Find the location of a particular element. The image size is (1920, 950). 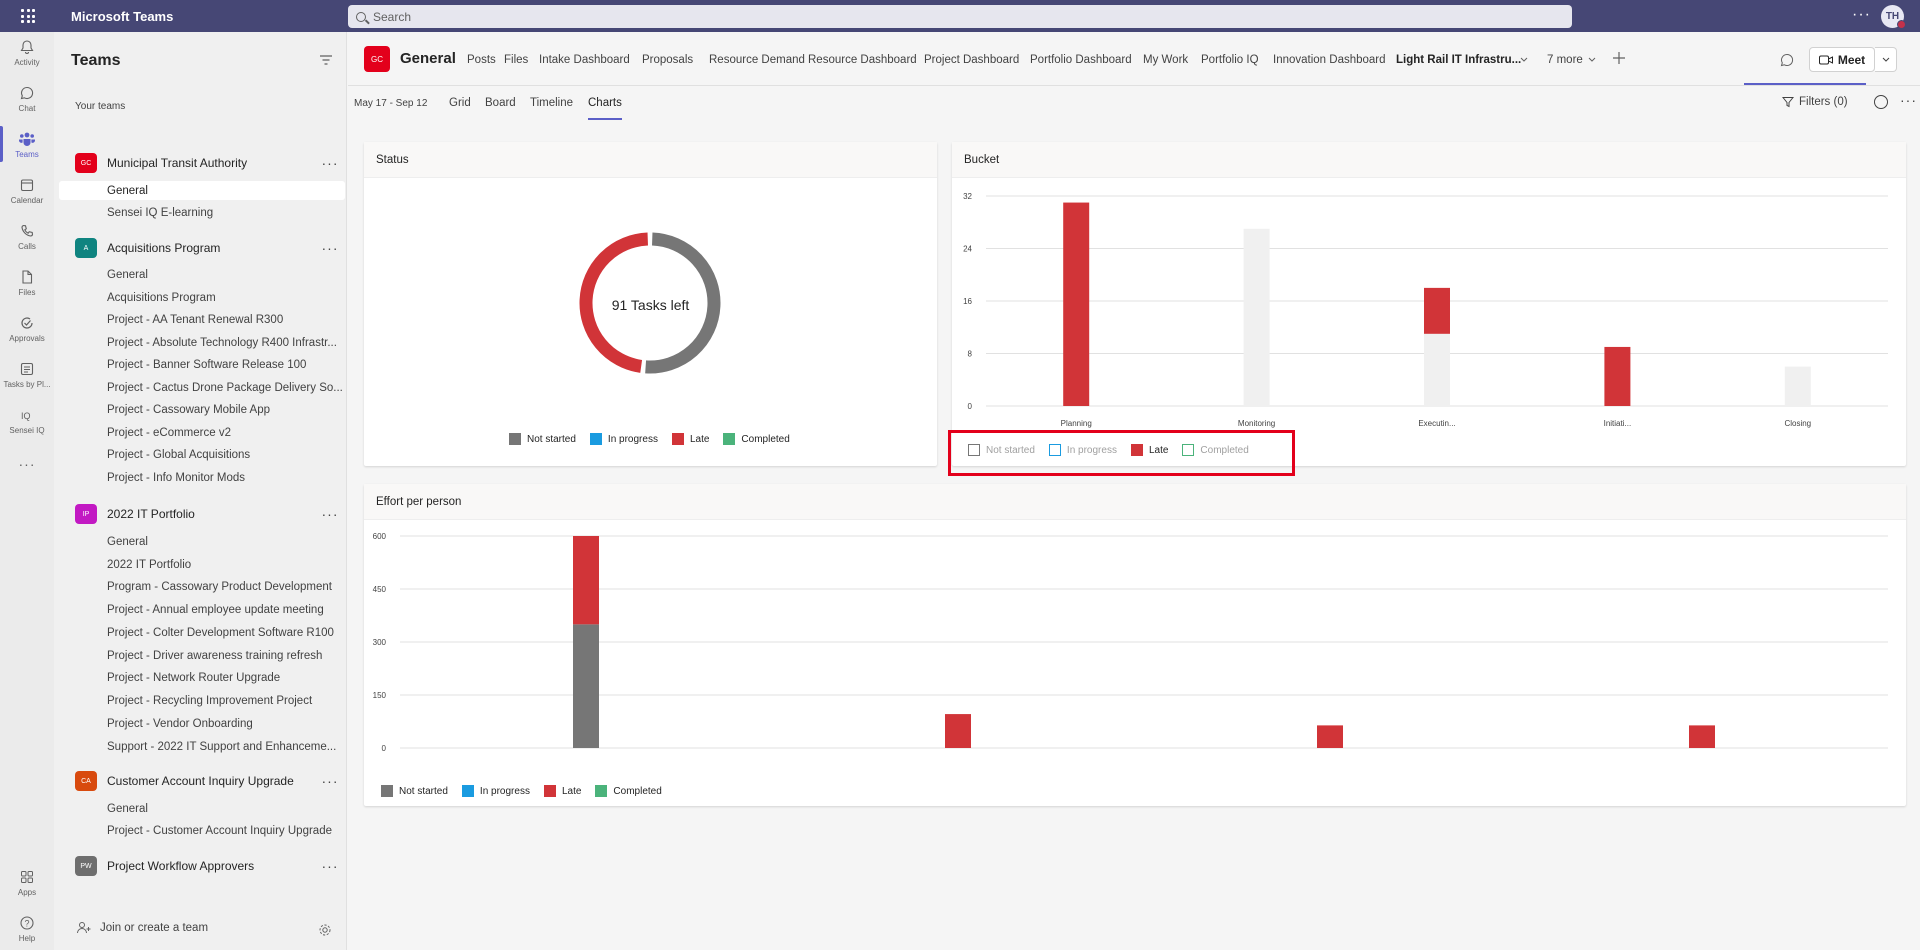

team-item: IP 2022 IT Portfolio ··· is located at coordinates (210, 514).